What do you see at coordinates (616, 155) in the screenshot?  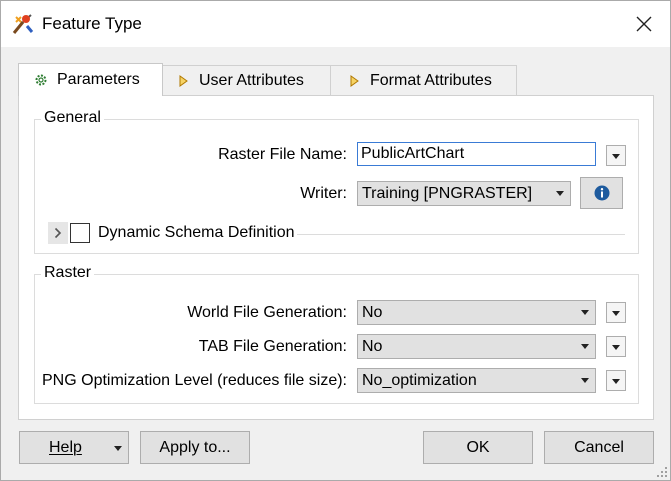 I see `raster-file-name-dropdown` at bounding box center [616, 155].